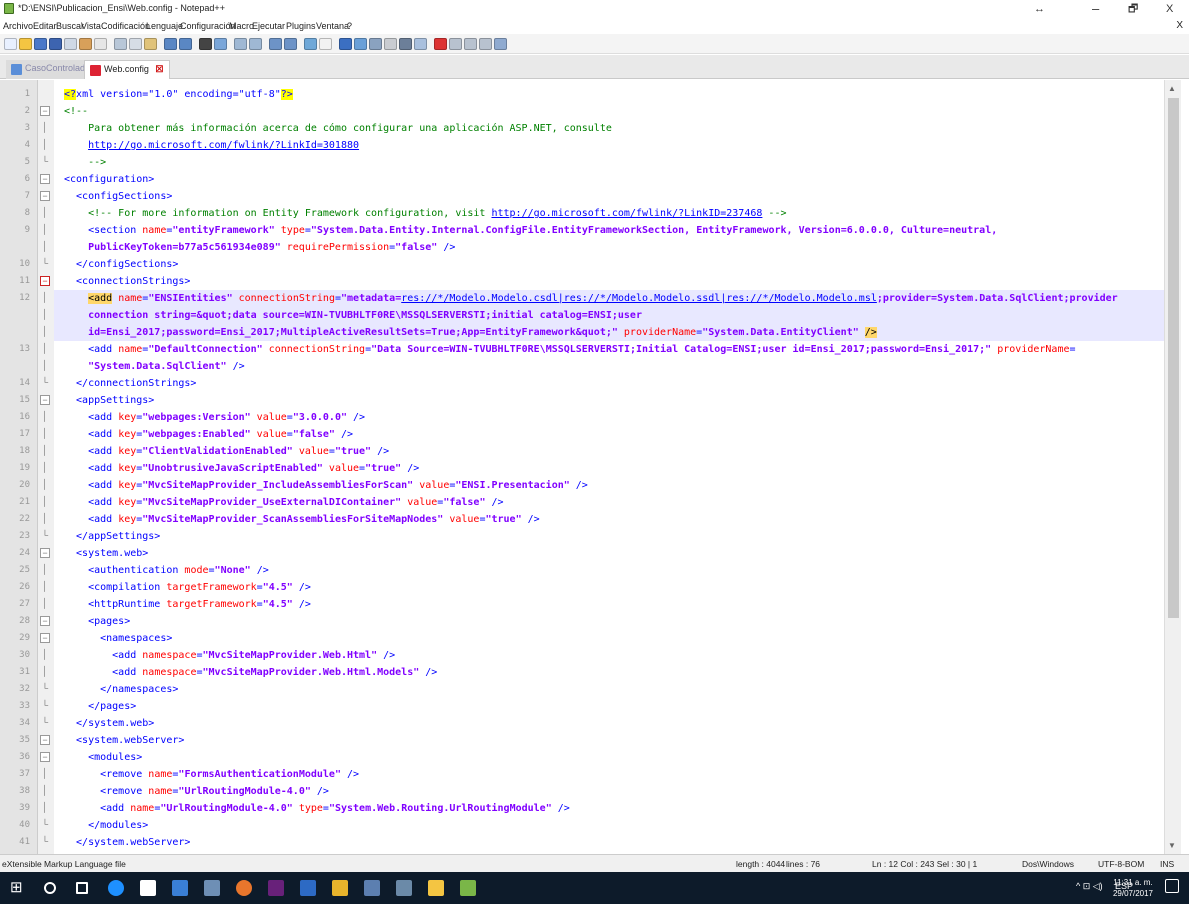  Describe the element at coordinates (436, 888) in the screenshot. I see `sticky-notes-icon` at that location.